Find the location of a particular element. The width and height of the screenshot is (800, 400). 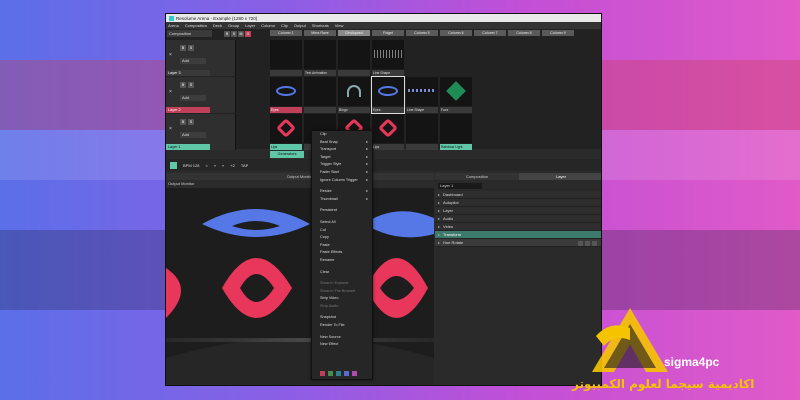

context-menu-item: New Source is located at coordinates (342, 338).